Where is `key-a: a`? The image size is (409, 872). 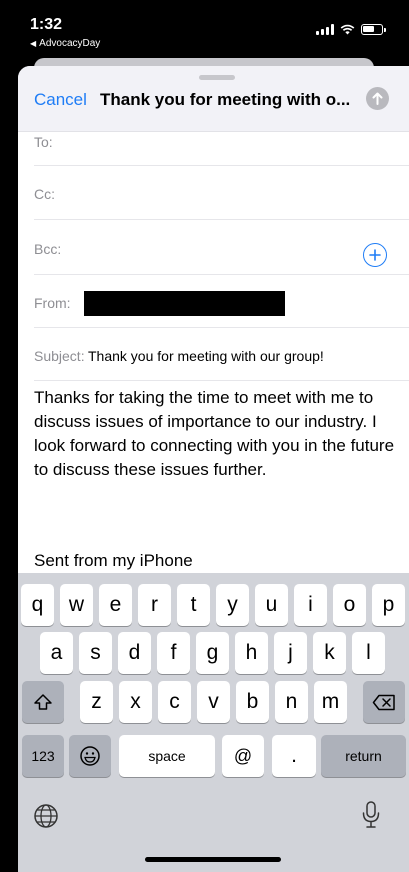
key-a: a is located at coordinates (56, 653).